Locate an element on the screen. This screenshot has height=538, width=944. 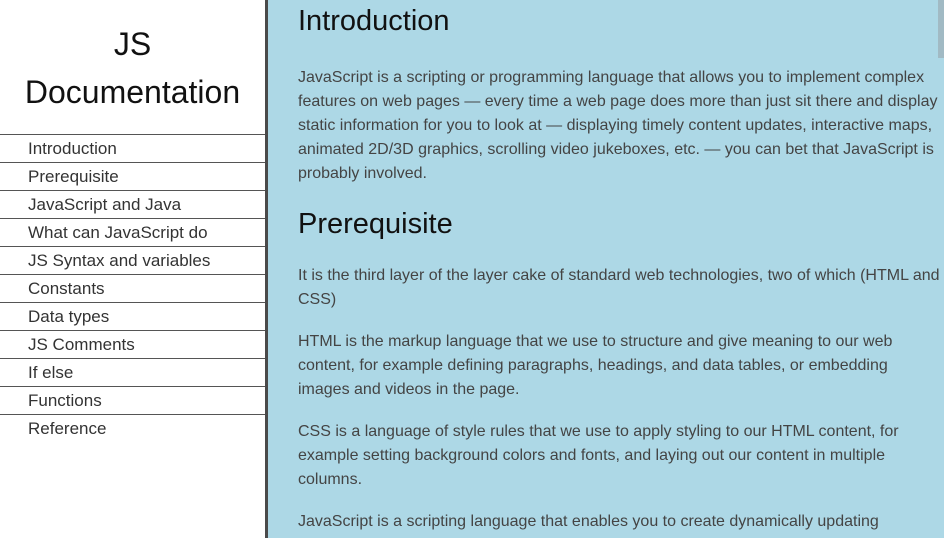
nav-link-reference: Reference is located at coordinates (67, 428).